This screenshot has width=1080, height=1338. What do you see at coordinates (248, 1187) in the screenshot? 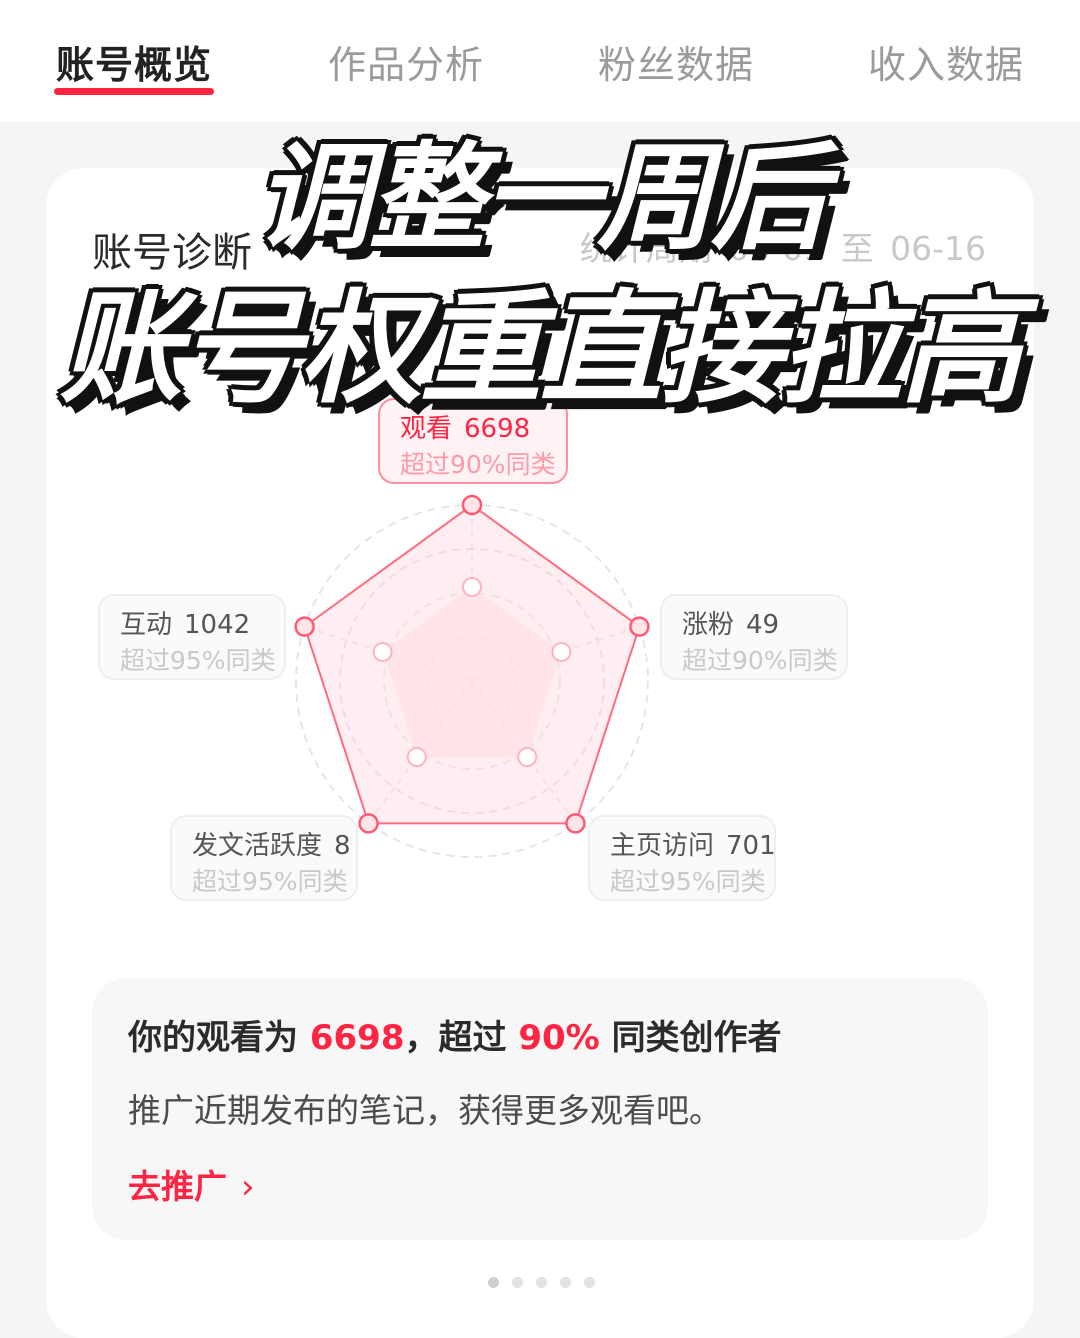
I see `chevron-right-icon: ›` at bounding box center [248, 1187].